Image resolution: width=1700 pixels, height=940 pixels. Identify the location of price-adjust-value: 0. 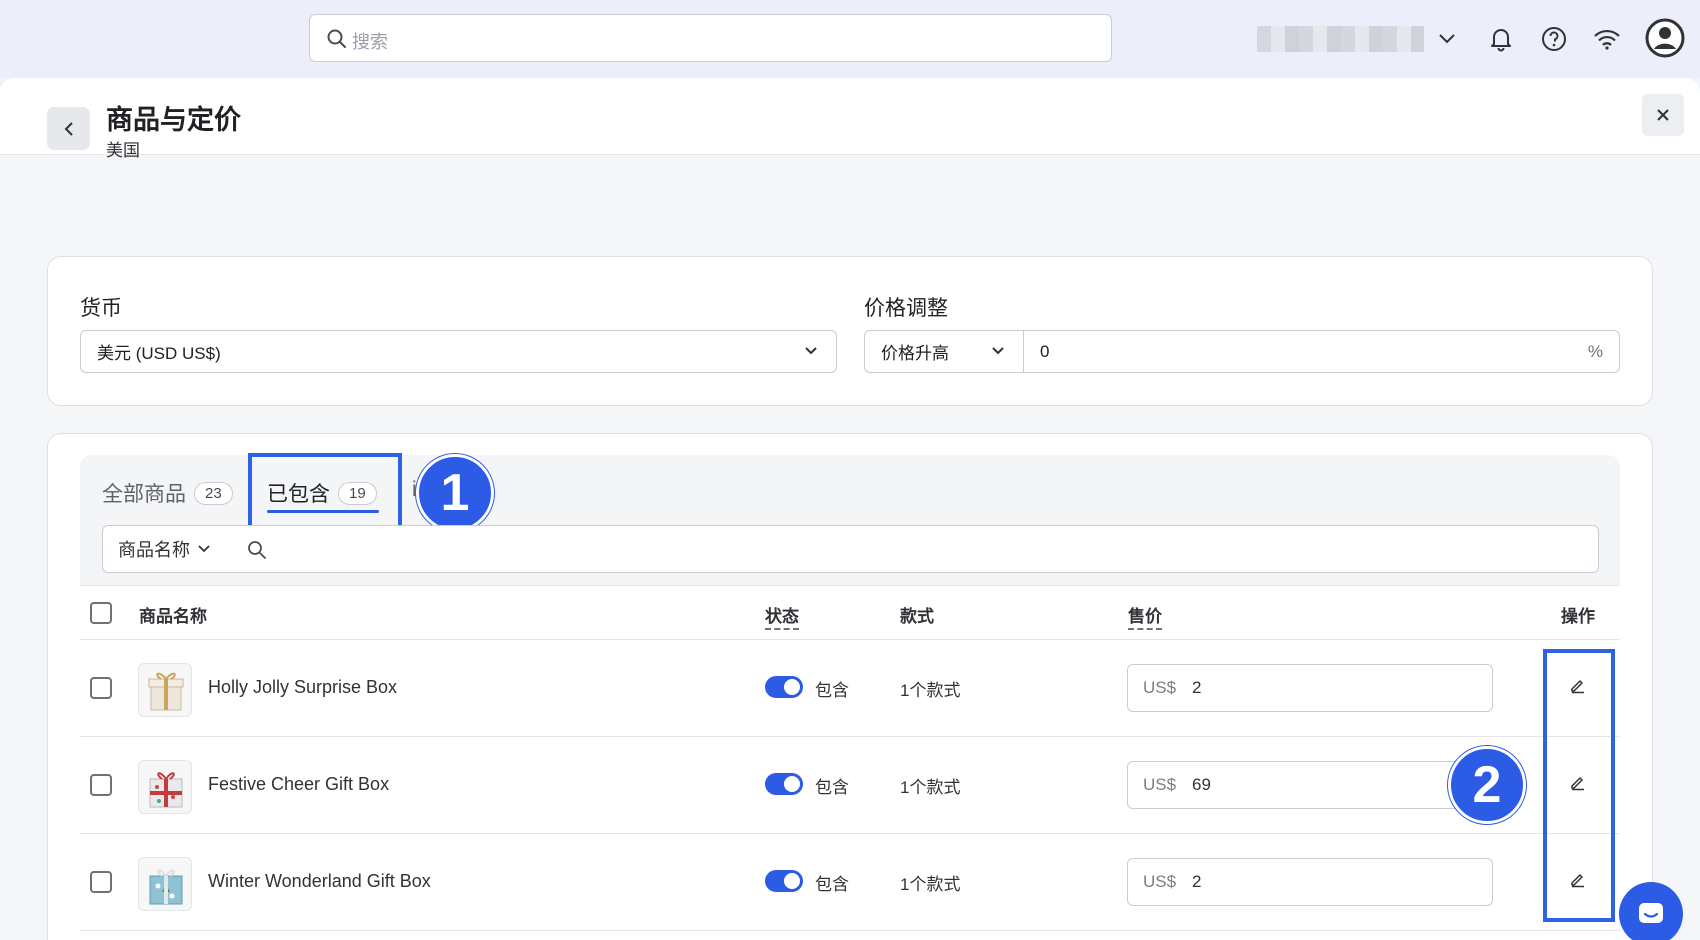
(1045, 351).